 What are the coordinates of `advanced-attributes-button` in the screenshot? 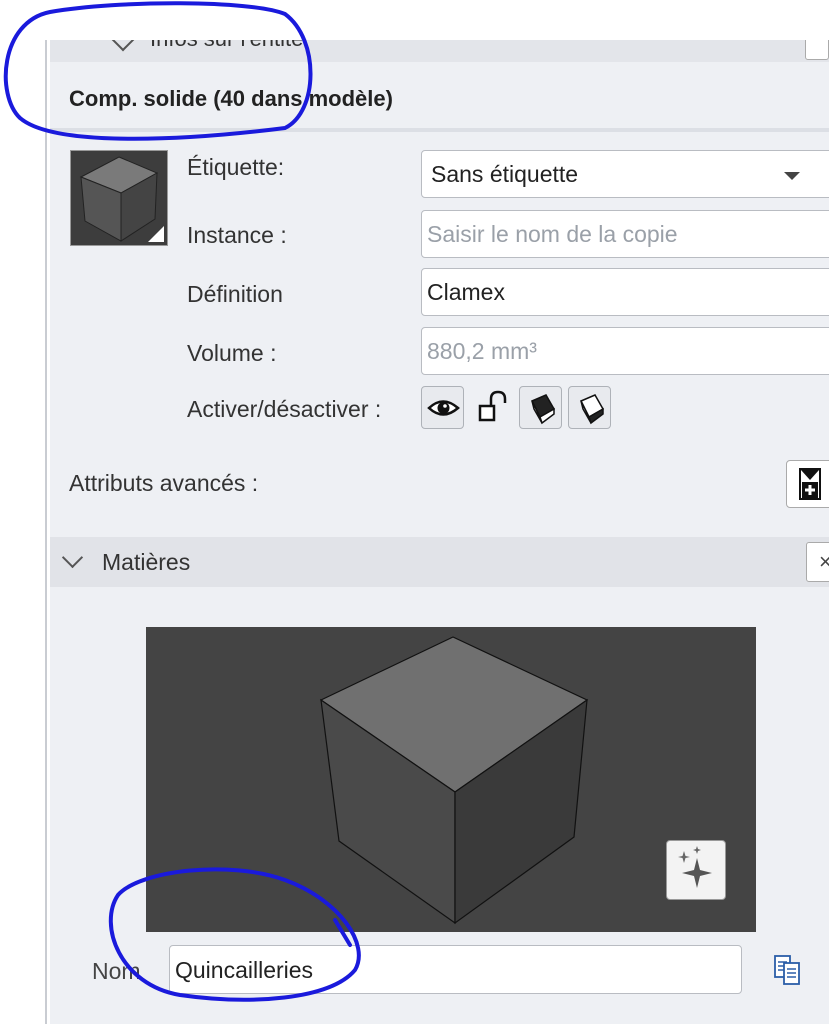 It's located at (807, 484).